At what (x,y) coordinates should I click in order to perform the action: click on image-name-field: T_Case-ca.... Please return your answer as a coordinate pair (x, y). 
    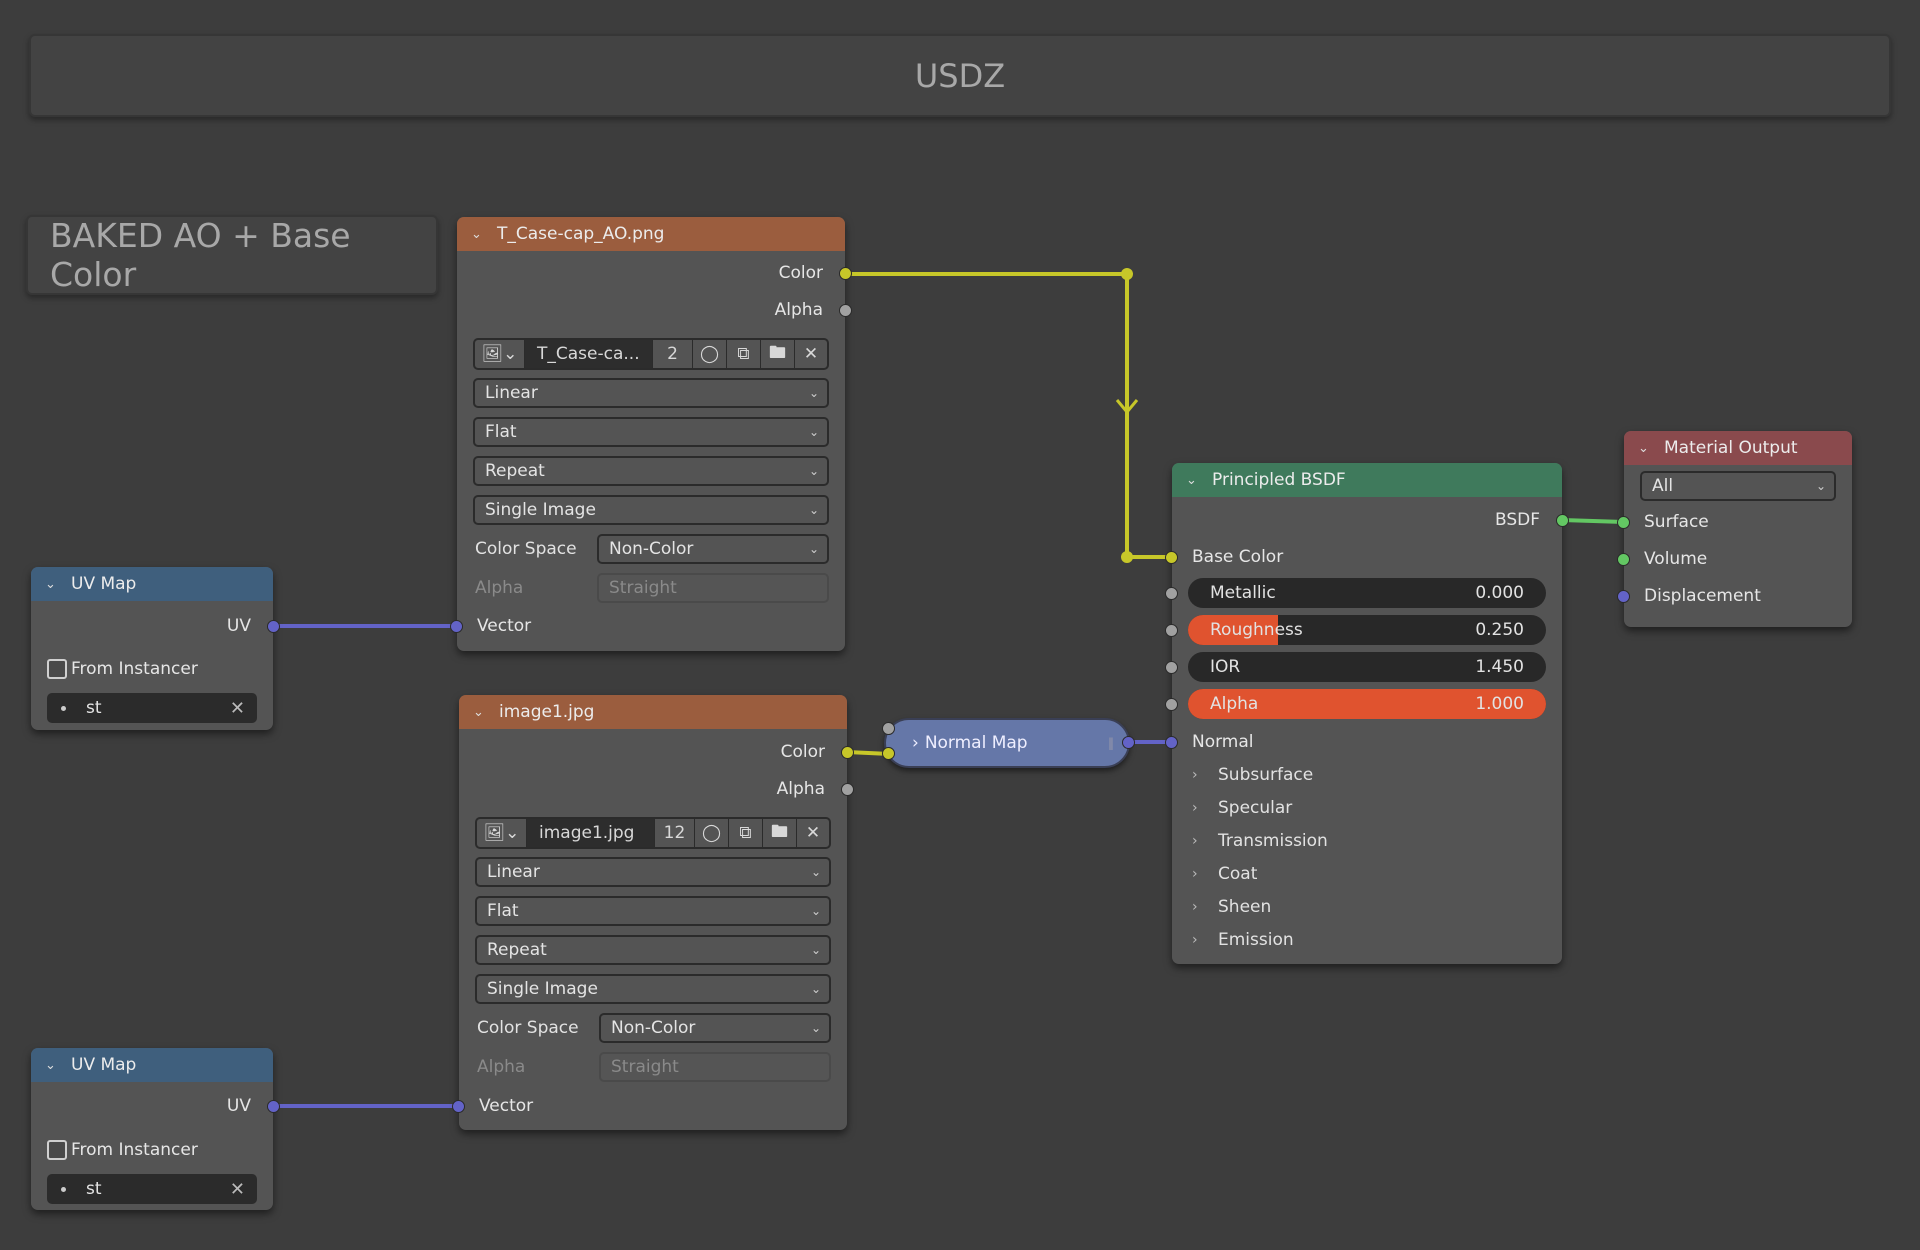
    Looking at the image, I should click on (589, 354).